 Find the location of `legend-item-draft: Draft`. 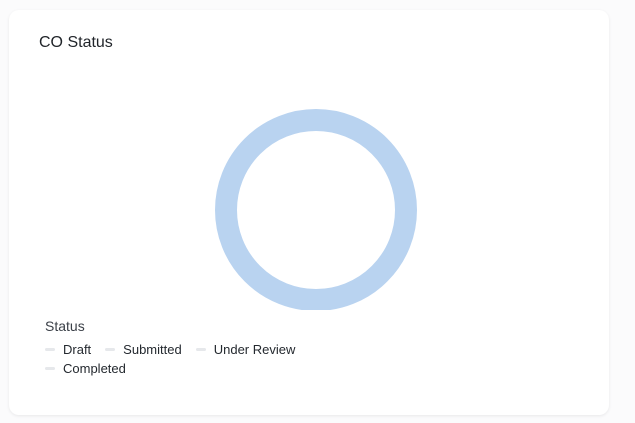

legend-item-draft: Draft is located at coordinates (68, 349).